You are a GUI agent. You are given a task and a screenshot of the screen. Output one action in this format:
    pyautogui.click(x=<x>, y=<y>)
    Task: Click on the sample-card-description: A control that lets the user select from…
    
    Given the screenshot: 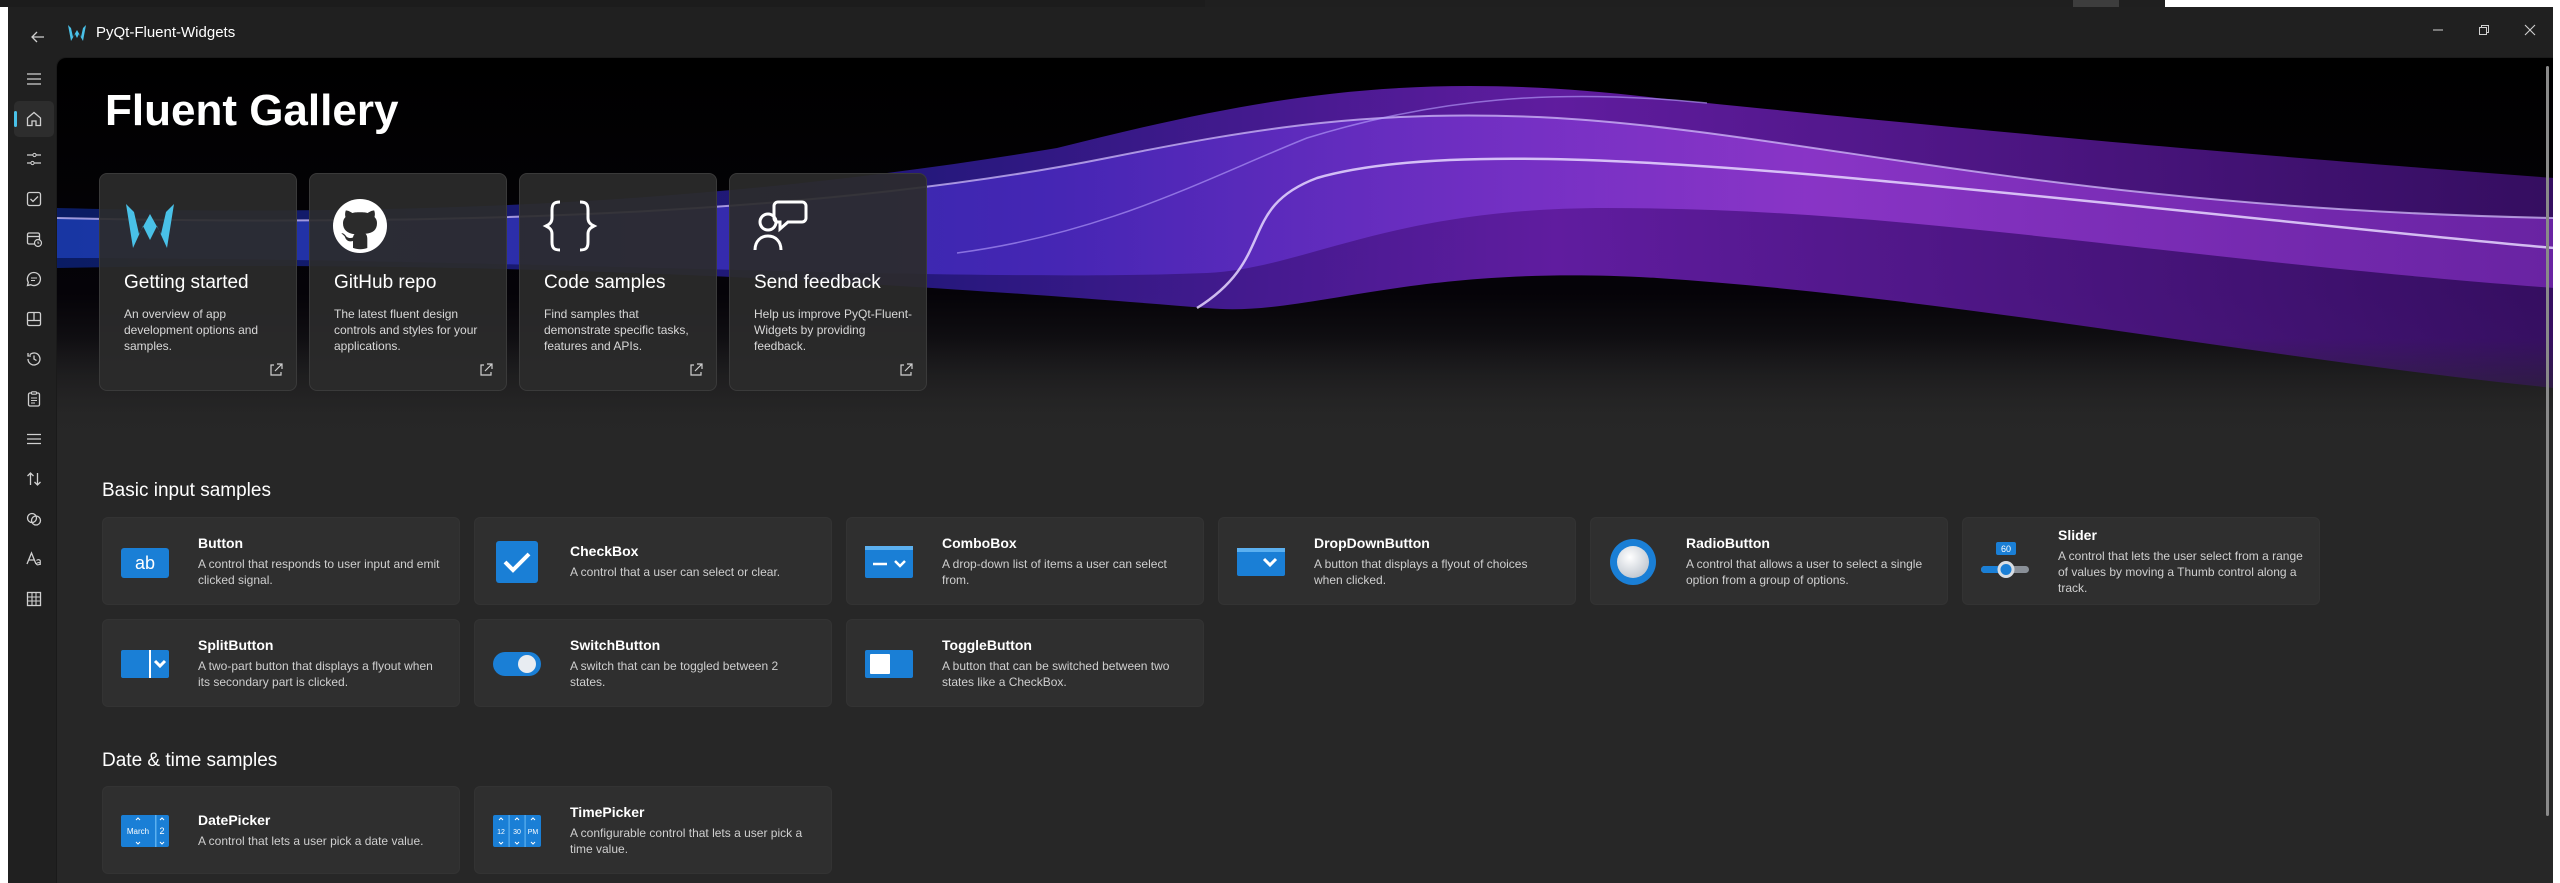 What is the action you would take?
    pyautogui.click(x=2180, y=571)
    